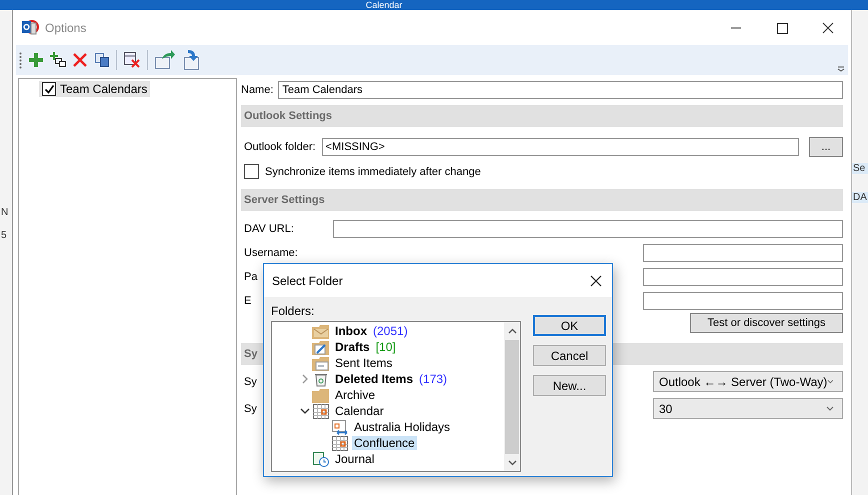 The image size is (868, 495). What do you see at coordinates (354, 459) in the screenshot?
I see `folder-item: Journal` at bounding box center [354, 459].